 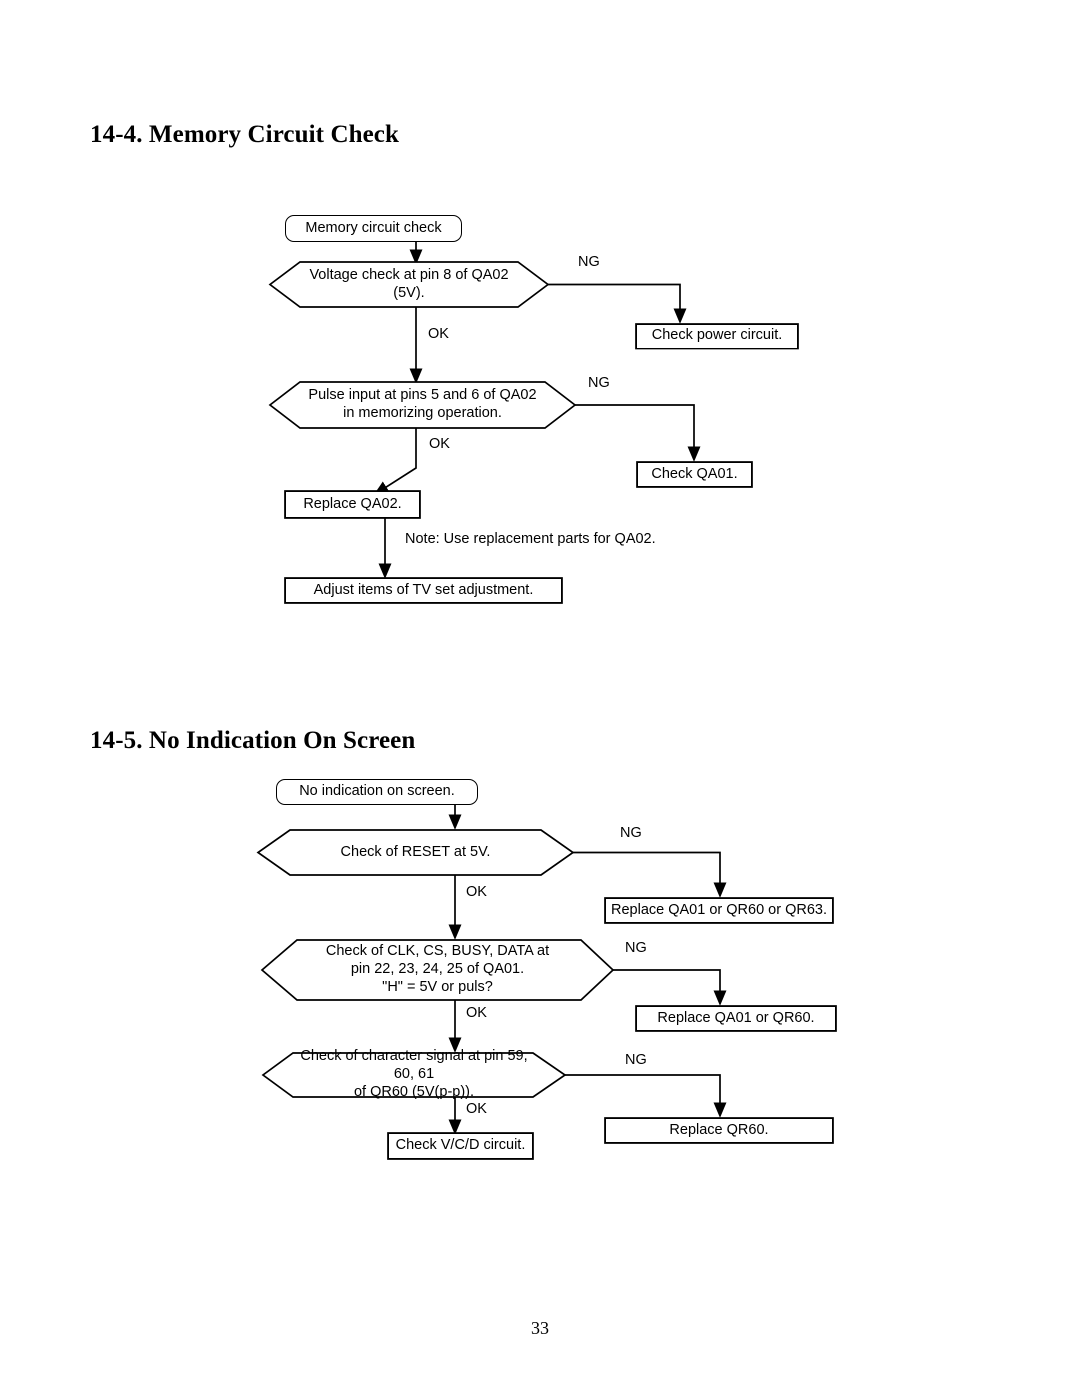 I want to click on flow-node-label: Check QA01., so click(x=694, y=473).